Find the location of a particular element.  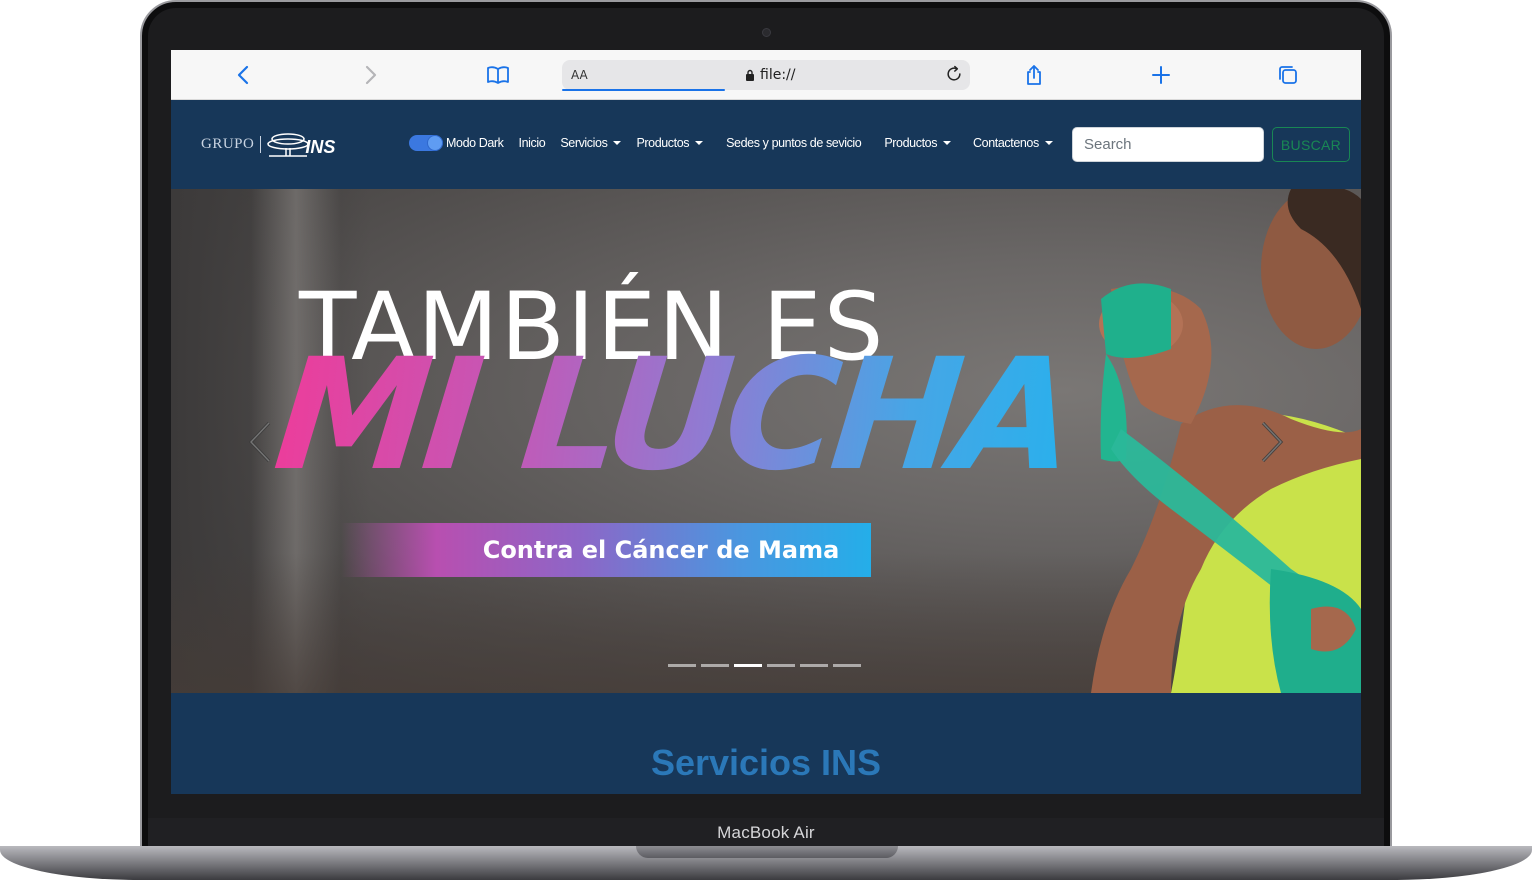

new-tab-icon is located at coordinates (1161, 75).